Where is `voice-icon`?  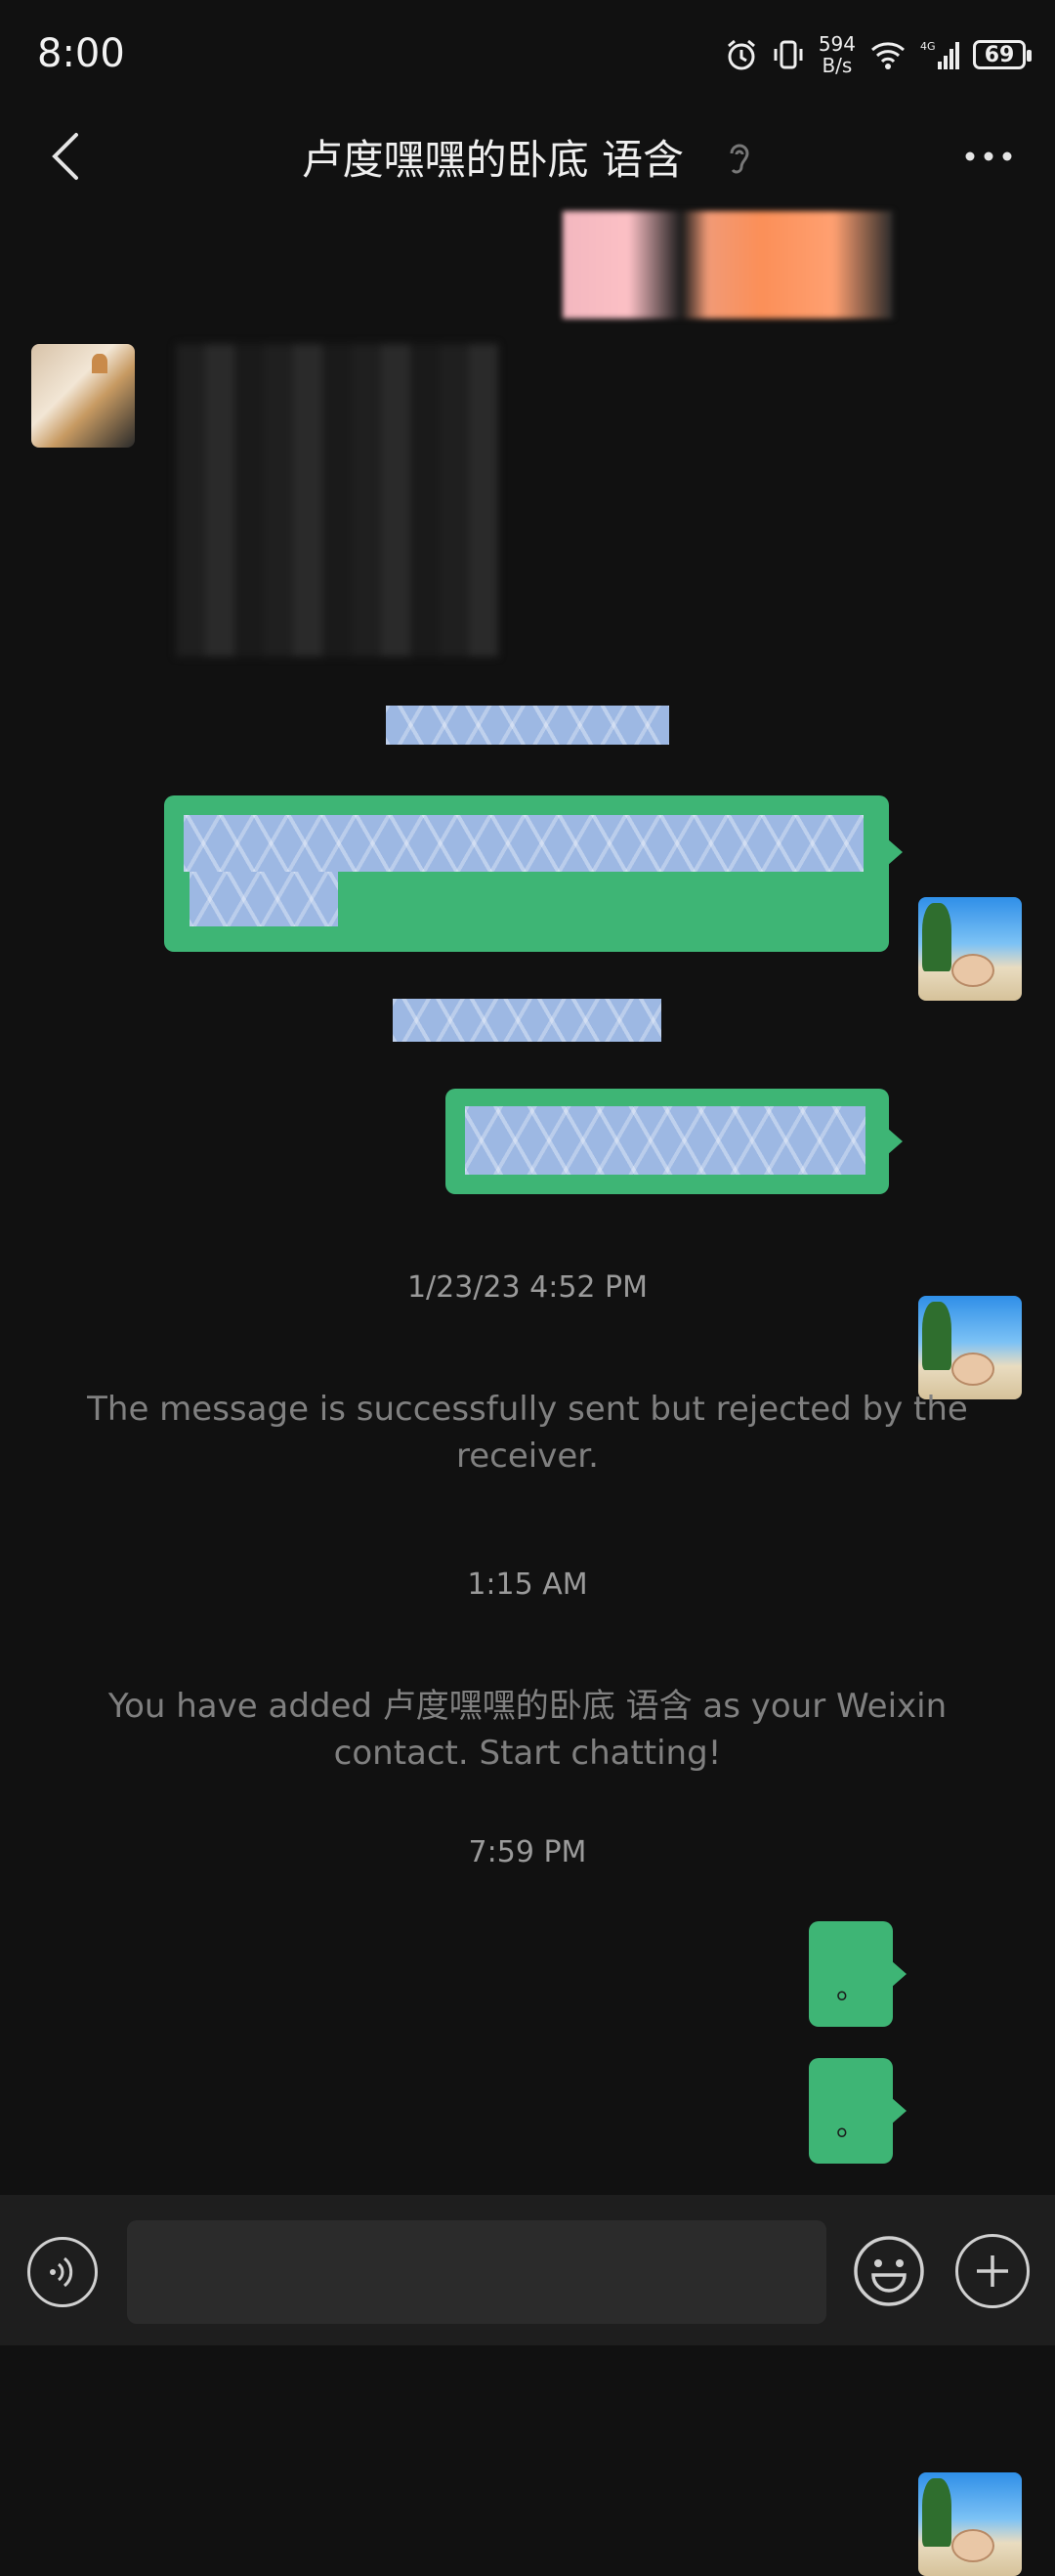
voice-icon is located at coordinates (61, 2272).